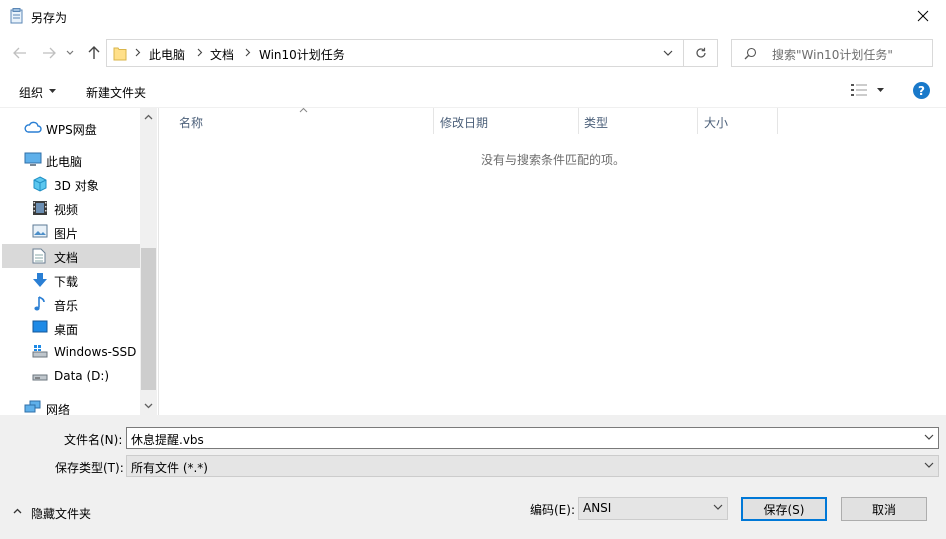 The height and width of the screenshot is (539, 946). I want to click on network-icon, so click(33, 407).